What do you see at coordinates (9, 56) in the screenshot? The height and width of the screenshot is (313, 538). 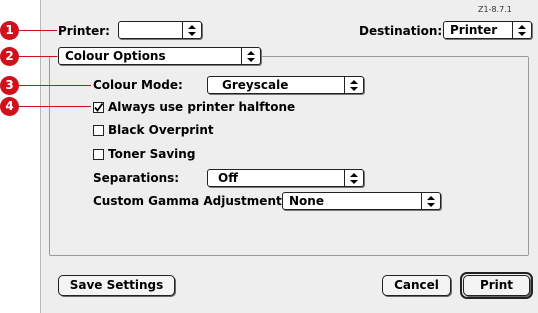 I see `callout-2: 2` at bounding box center [9, 56].